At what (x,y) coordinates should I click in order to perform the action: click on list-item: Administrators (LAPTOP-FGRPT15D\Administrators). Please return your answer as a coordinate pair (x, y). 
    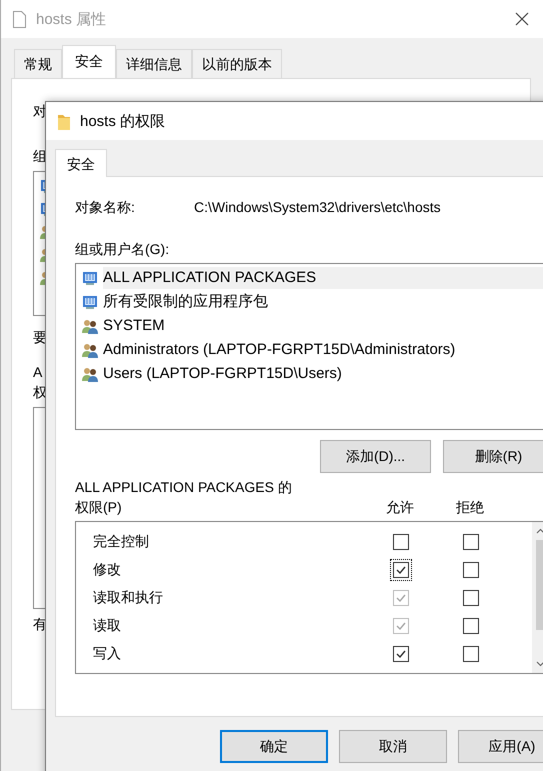
    Looking at the image, I should click on (282, 350).